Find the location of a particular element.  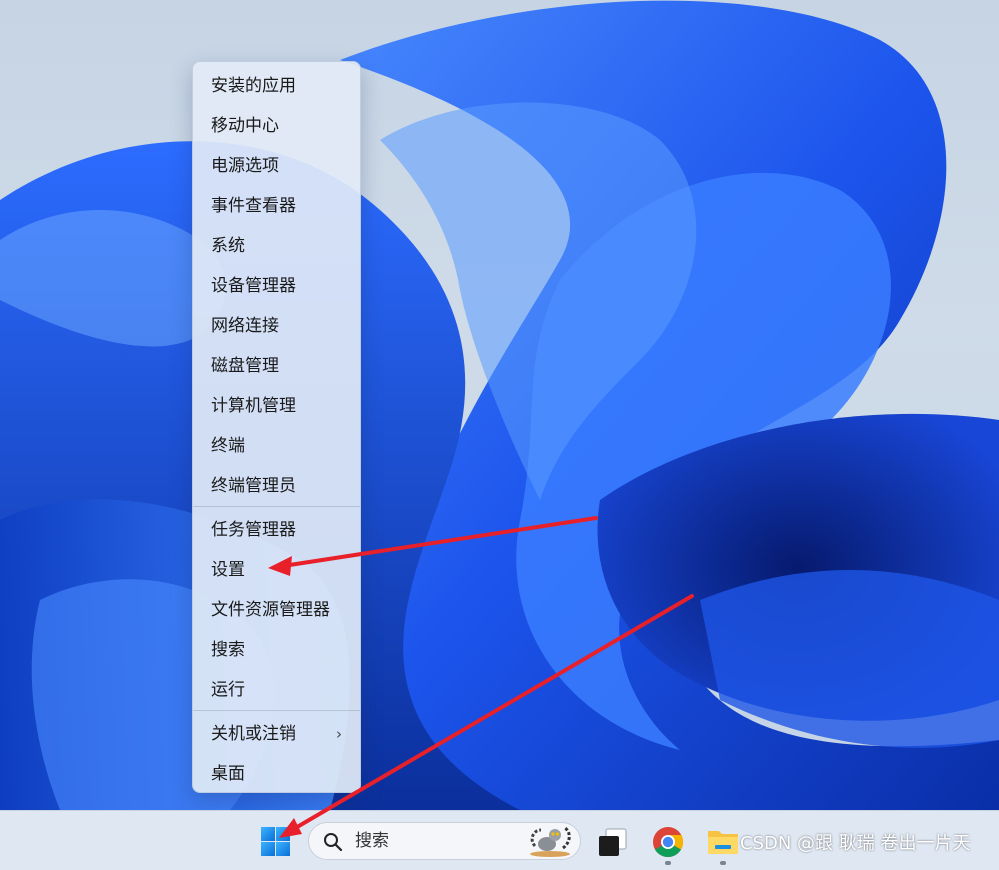

chrome-running-indicator is located at coordinates (668, 863).